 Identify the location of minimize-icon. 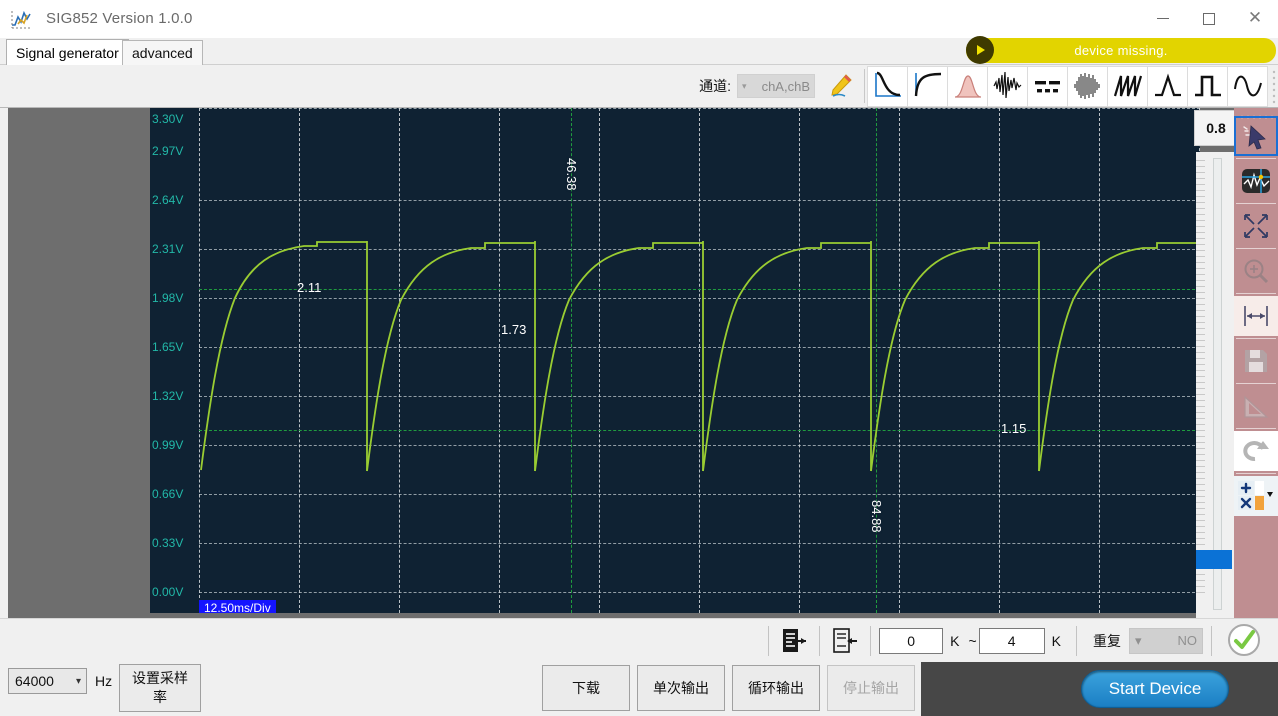
(1163, 18).